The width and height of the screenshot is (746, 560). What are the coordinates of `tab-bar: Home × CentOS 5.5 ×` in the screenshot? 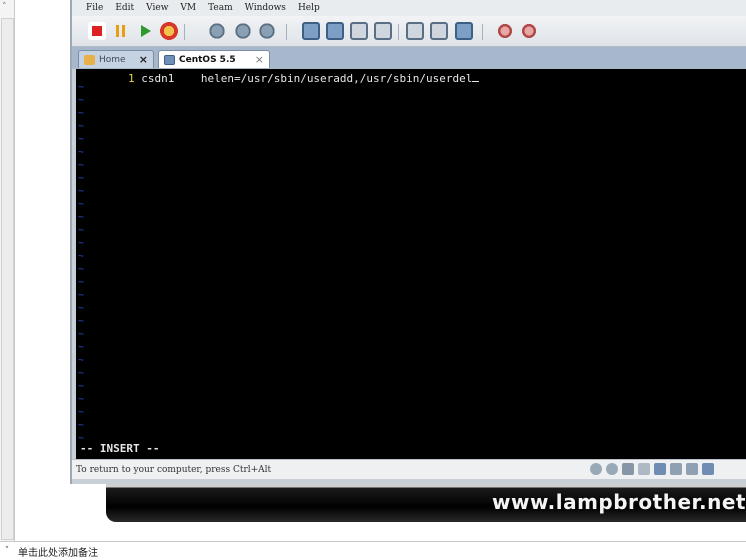 It's located at (409, 58).